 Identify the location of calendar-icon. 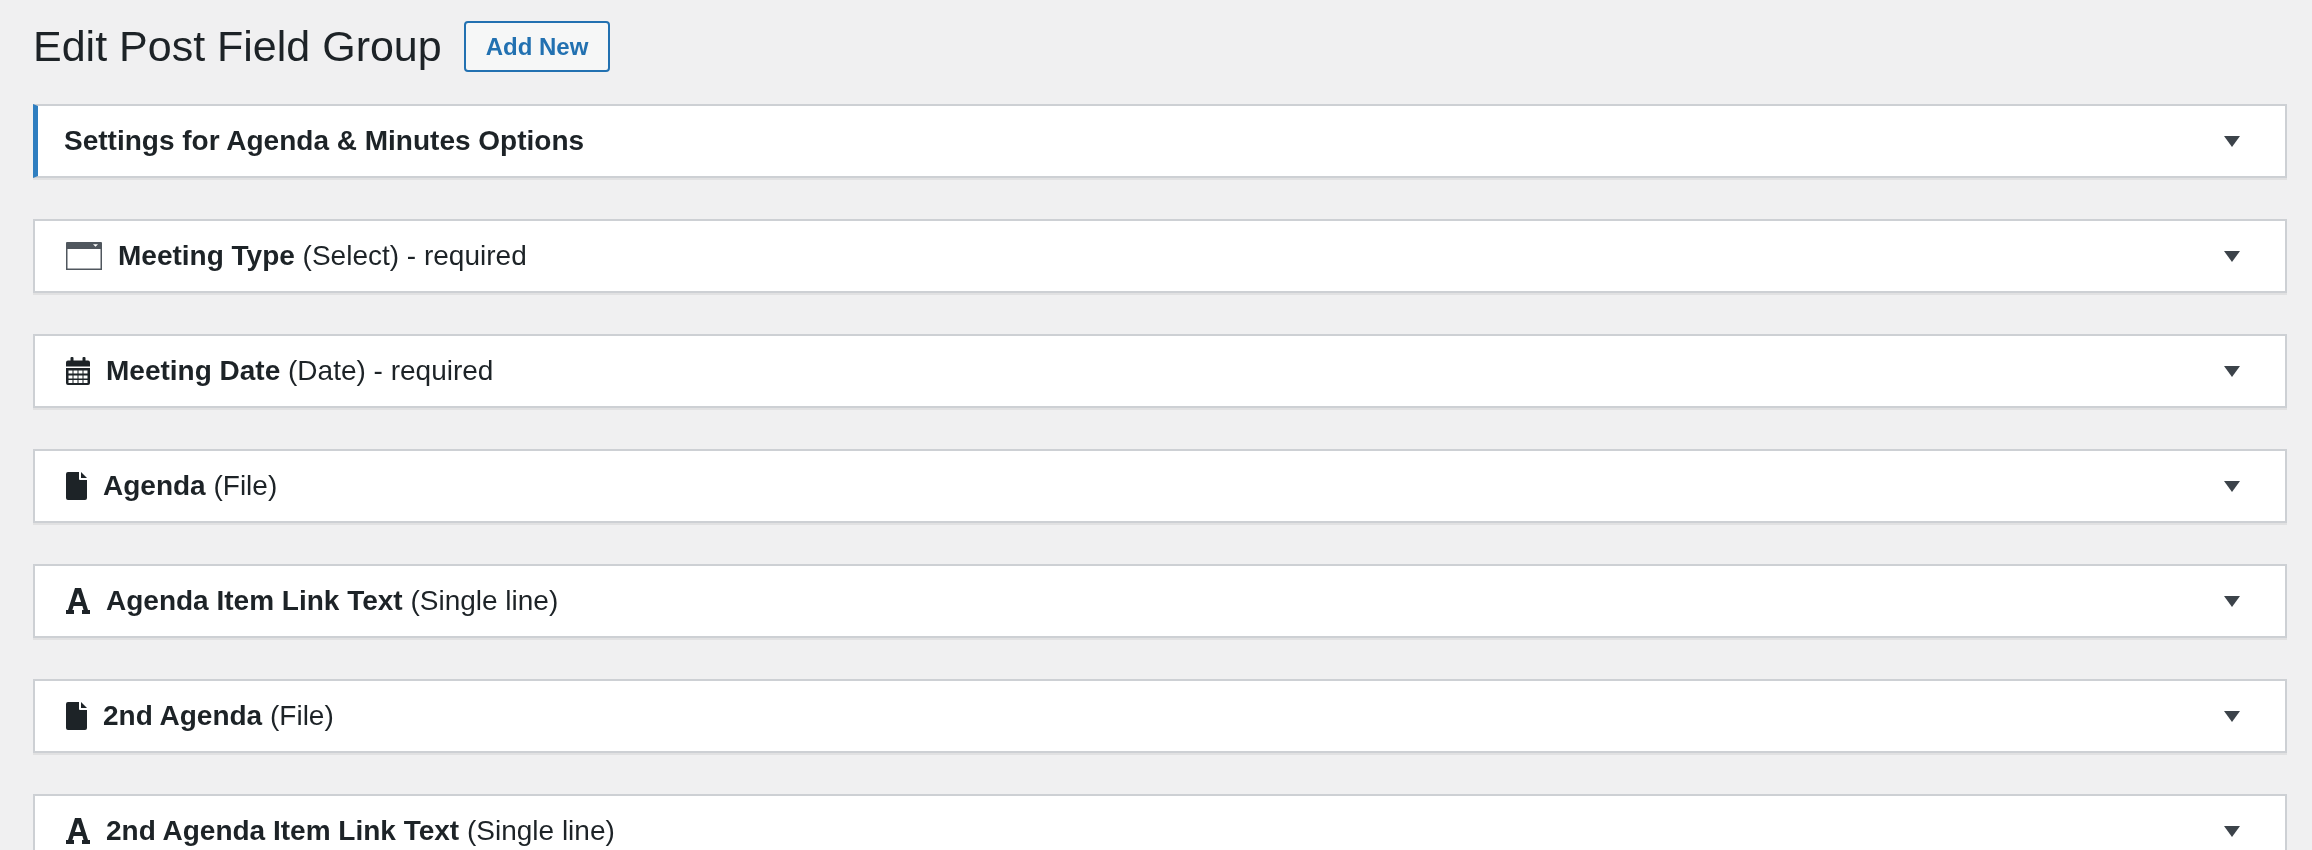
(78, 371).